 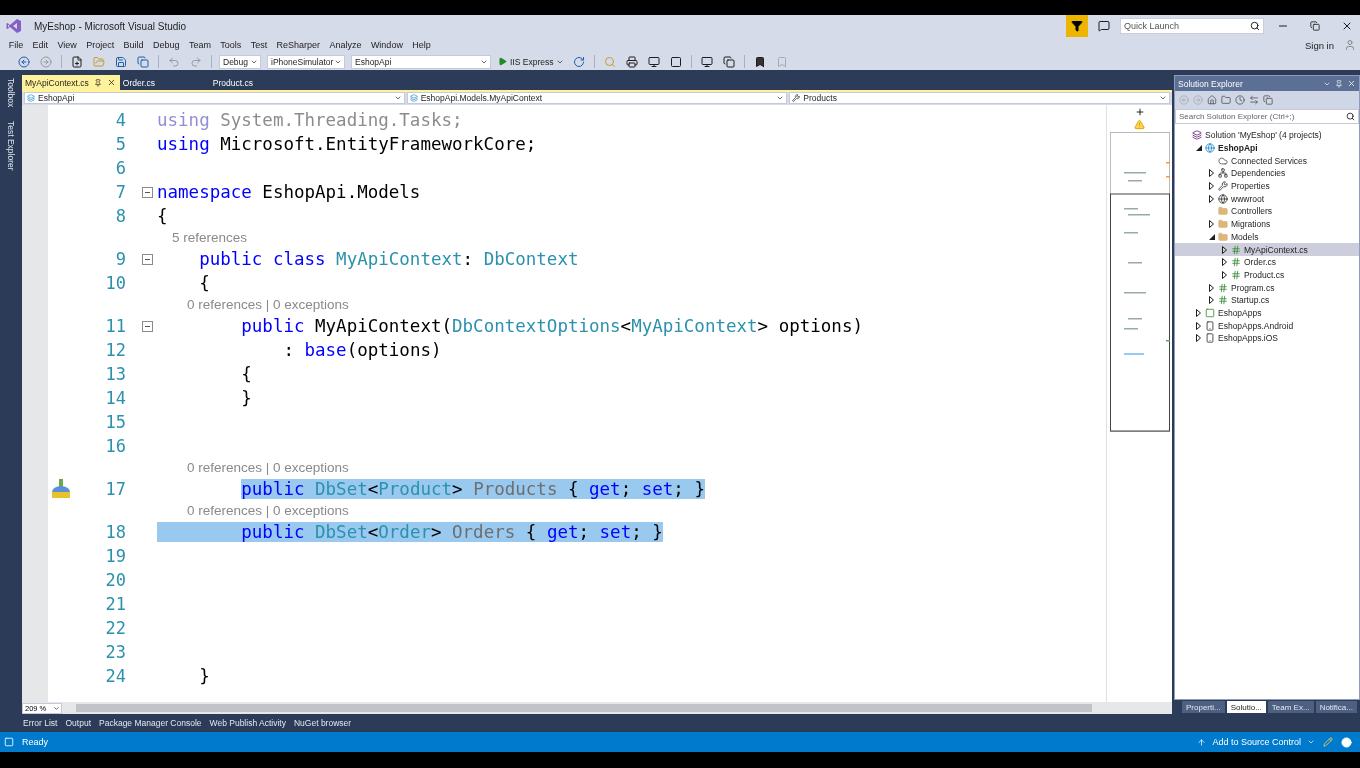 What do you see at coordinates (1192, 26) in the screenshot?
I see `quick-launch-field: Quick Launch` at bounding box center [1192, 26].